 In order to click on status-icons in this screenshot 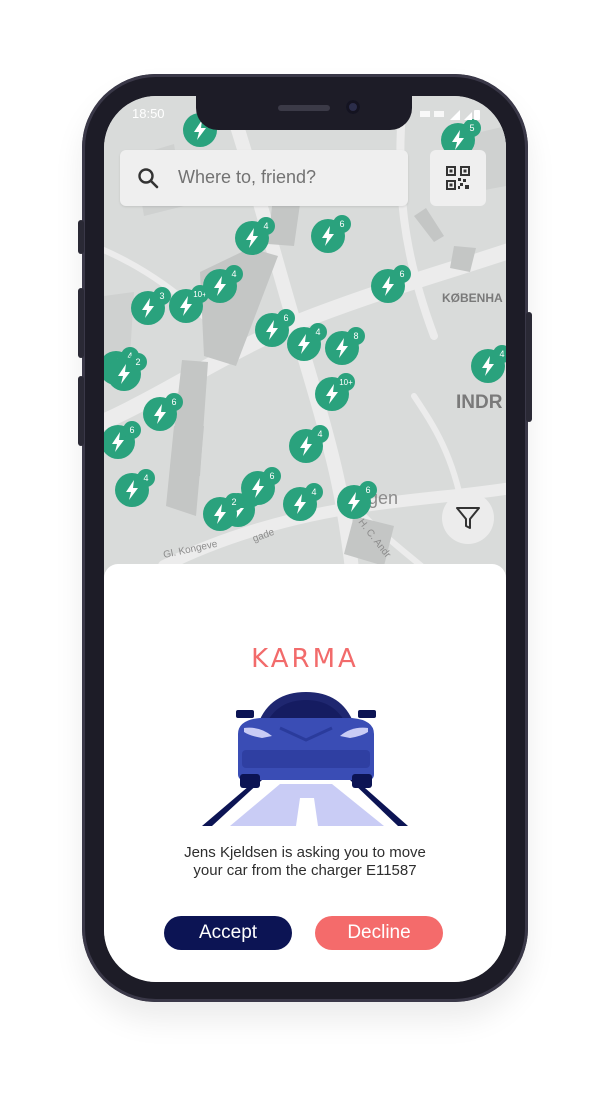, I will do `click(450, 115)`.